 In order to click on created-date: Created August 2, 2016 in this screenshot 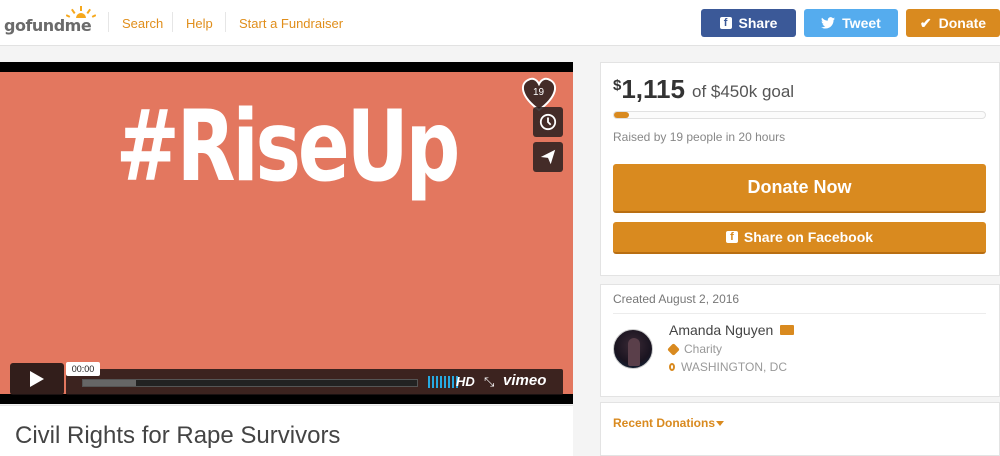, I will do `click(676, 299)`.